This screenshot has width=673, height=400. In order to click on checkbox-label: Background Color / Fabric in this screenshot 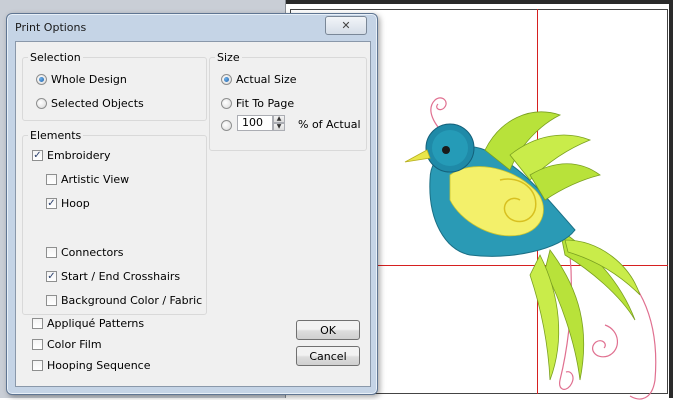, I will do `click(132, 300)`.